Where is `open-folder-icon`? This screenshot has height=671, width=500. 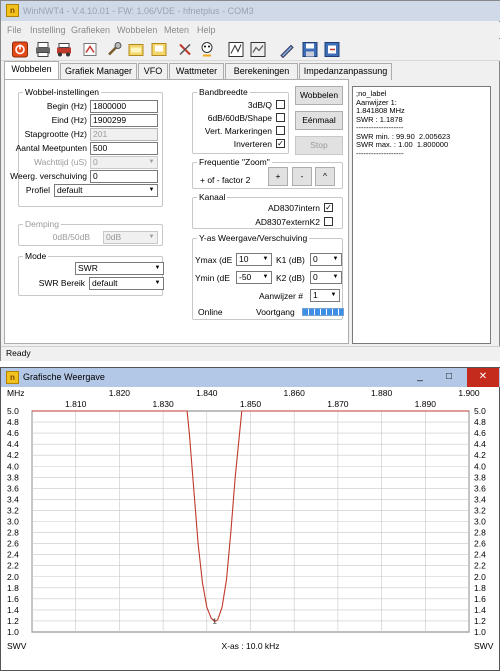 open-folder-icon is located at coordinates (136, 49).